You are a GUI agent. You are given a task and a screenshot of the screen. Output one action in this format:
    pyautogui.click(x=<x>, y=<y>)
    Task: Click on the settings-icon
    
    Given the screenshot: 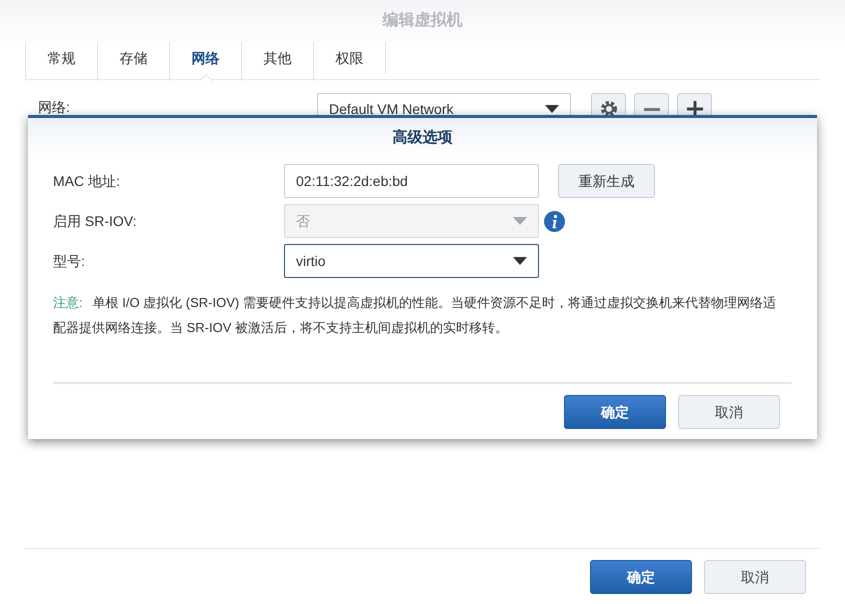 What is the action you would take?
    pyautogui.click(x=609, y=109)
    